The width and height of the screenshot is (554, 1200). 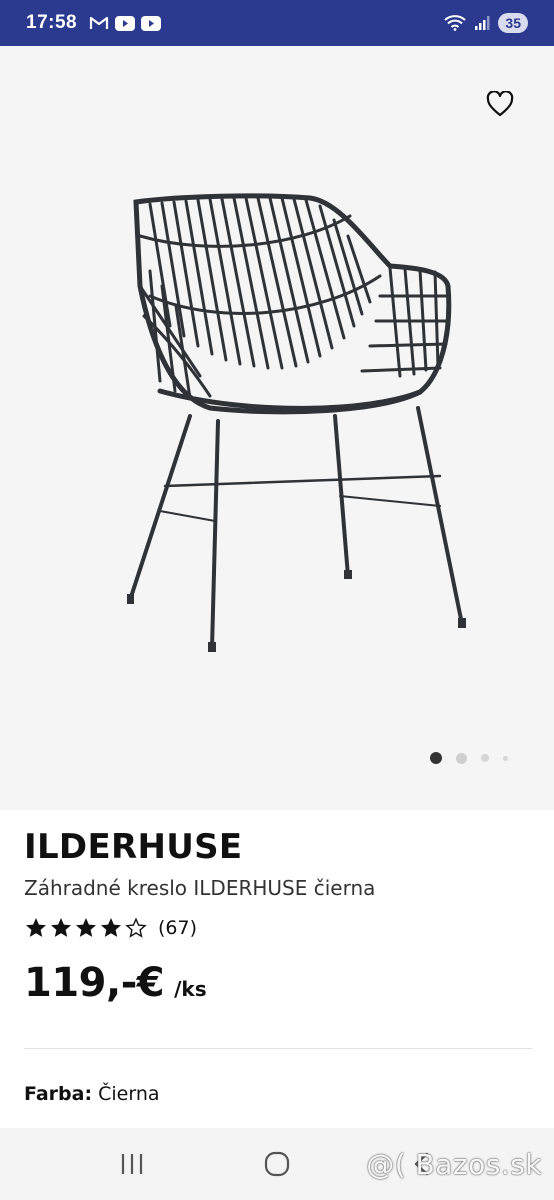 I want to click on product-price: 119,-€, so click(x=94, y=983).